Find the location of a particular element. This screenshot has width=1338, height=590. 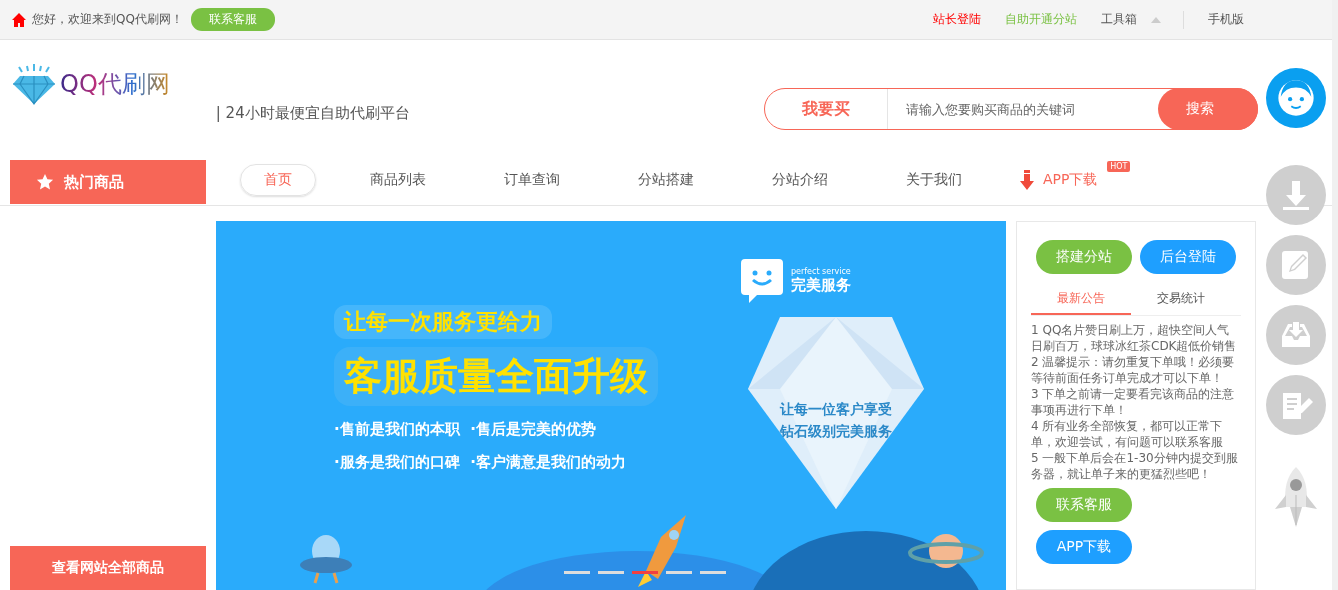

panel-tab: 交易统计 is located at coordinates (1181, 299).